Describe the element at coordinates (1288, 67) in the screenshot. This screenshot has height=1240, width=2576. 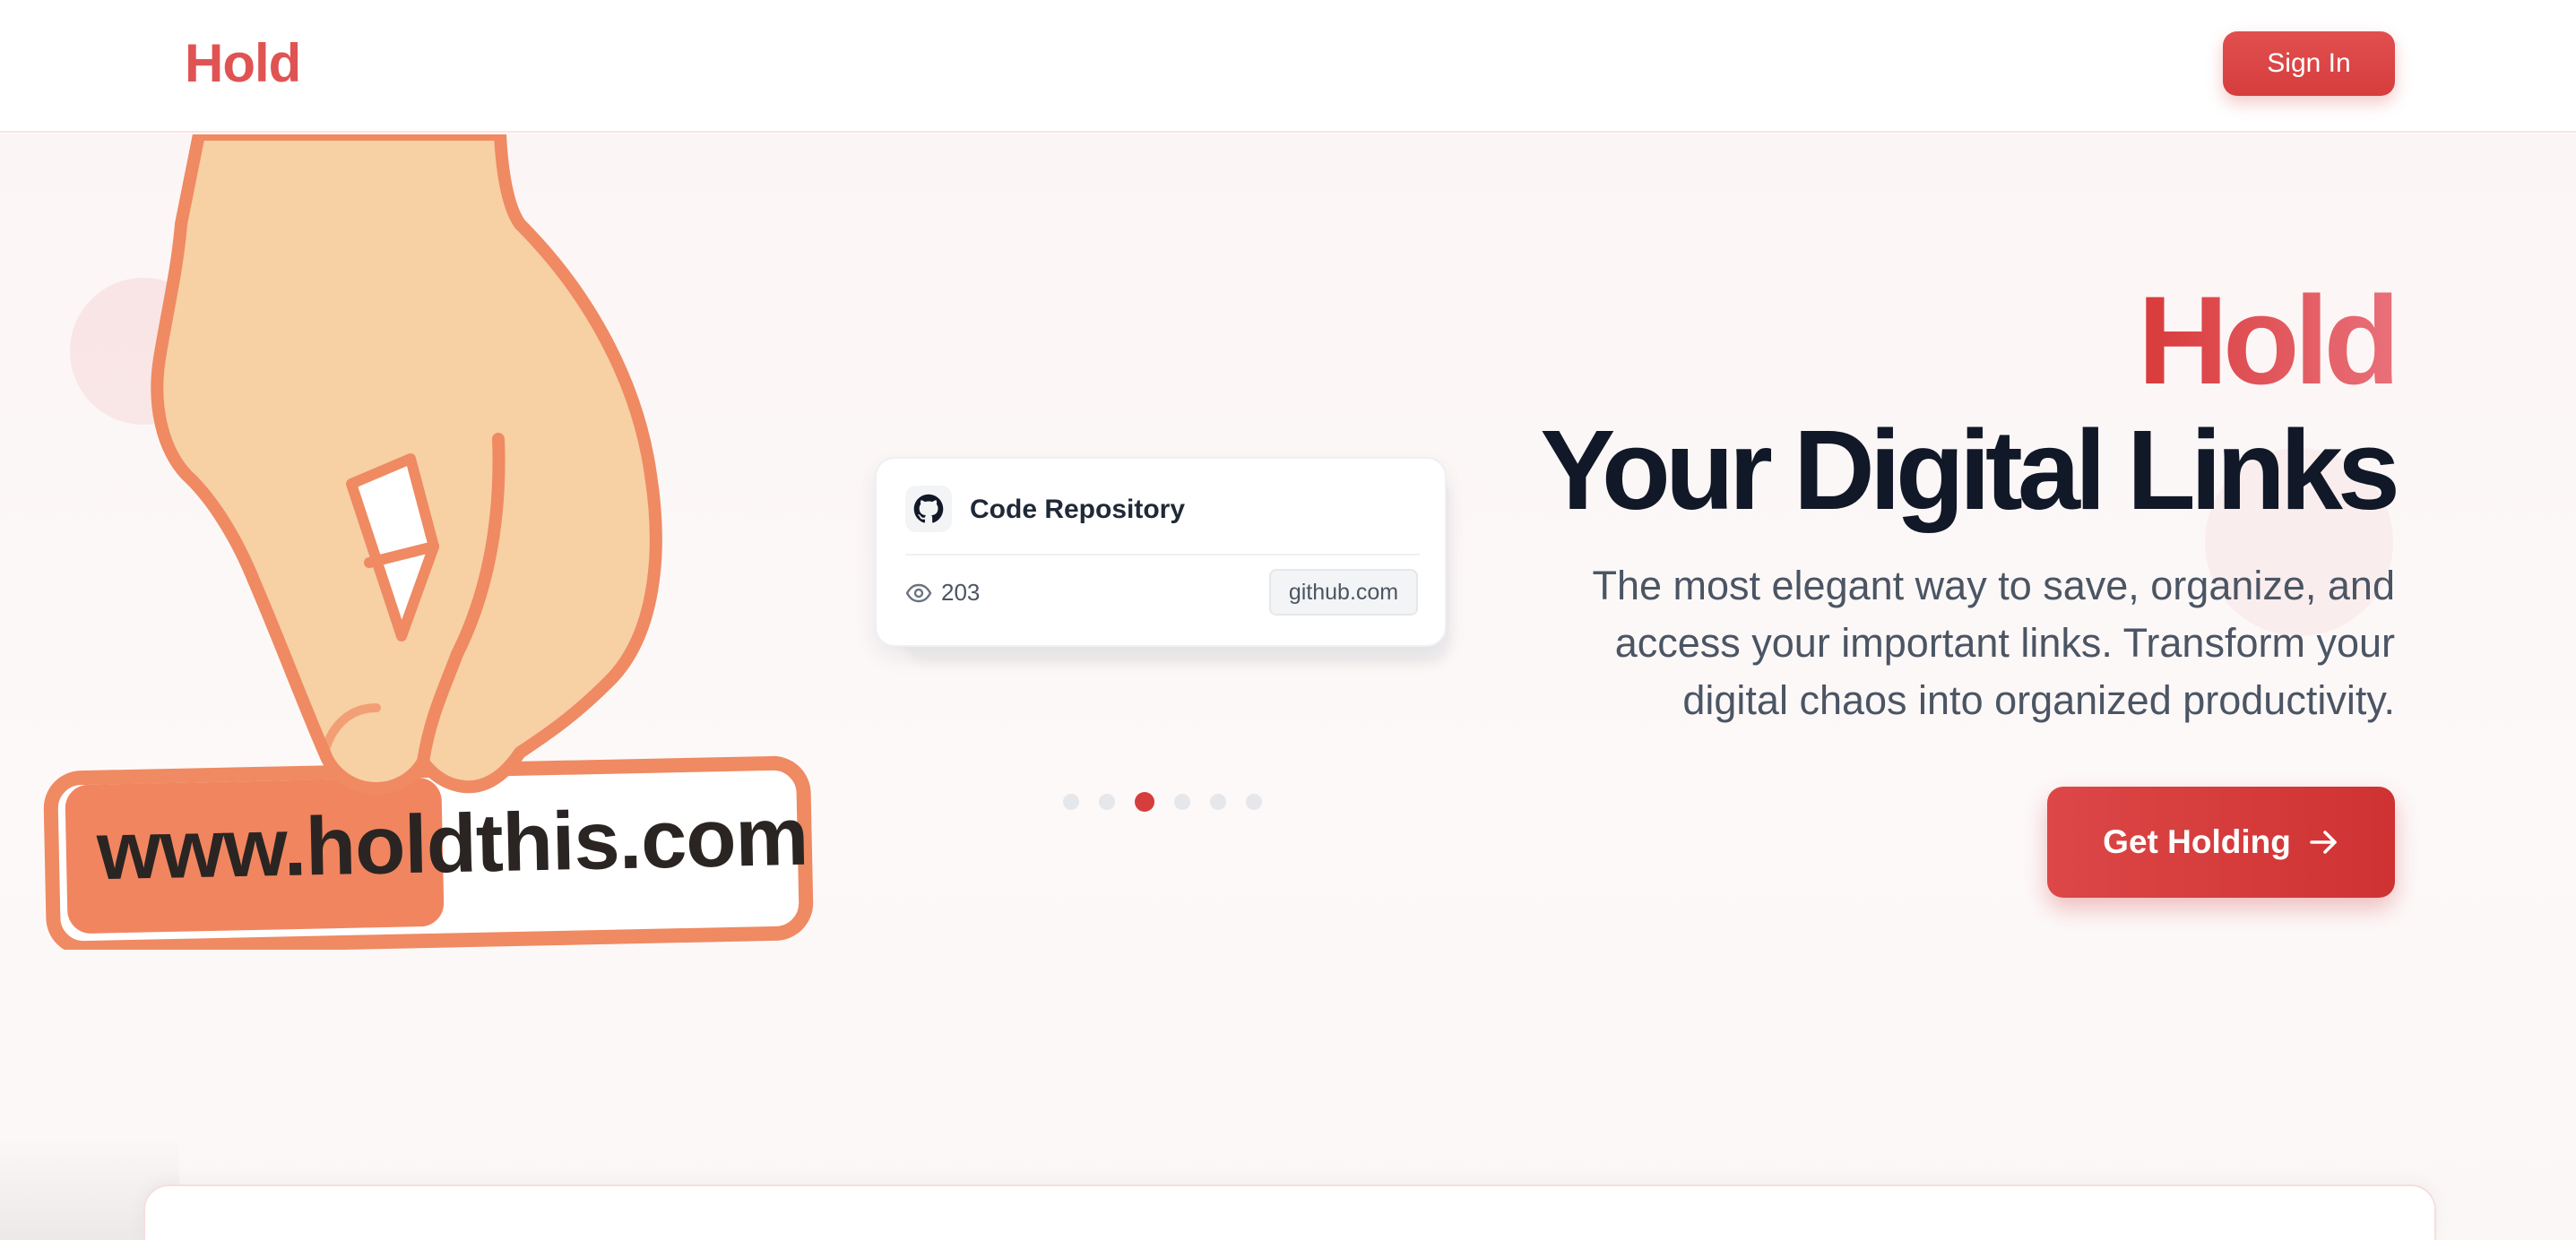
I see `navbar: Hold Sign In` at that location.